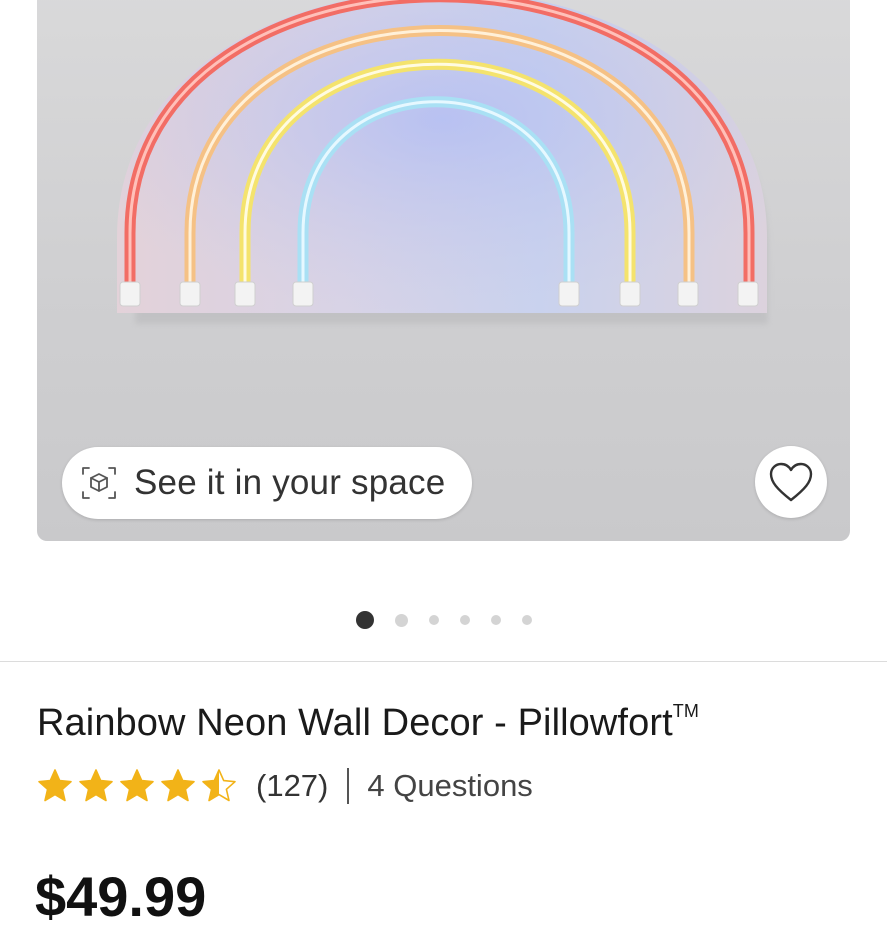 This screenshot has width=887, height=929. I want to click on rating-row: (127) 4 Questions, so click(285, 786).